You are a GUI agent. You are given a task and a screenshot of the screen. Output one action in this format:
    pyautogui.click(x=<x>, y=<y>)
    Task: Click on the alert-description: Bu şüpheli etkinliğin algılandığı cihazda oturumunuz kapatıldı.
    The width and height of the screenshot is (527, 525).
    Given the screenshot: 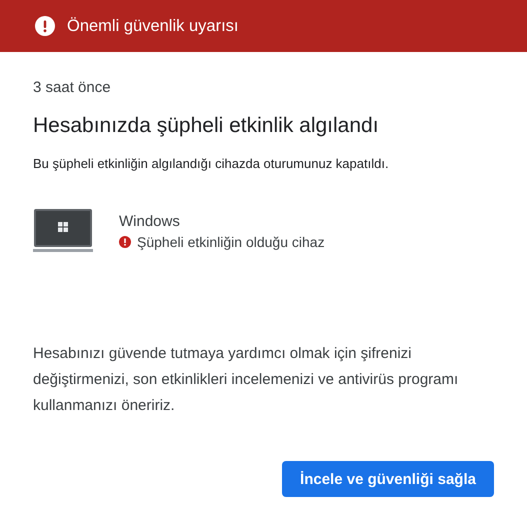 What is the action you would take?
    pyautogui.click(x=211, y=163)
    